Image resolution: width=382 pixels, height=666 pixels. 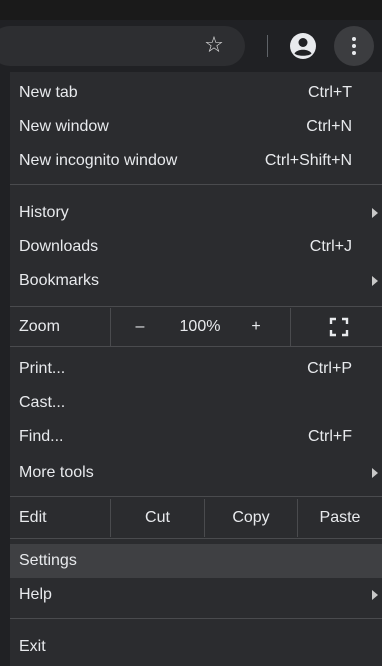 What do you see at coordinates (56, 472) in the screenshot?
I see `menu-item-label: More tools` at bounding box center [56, 472].